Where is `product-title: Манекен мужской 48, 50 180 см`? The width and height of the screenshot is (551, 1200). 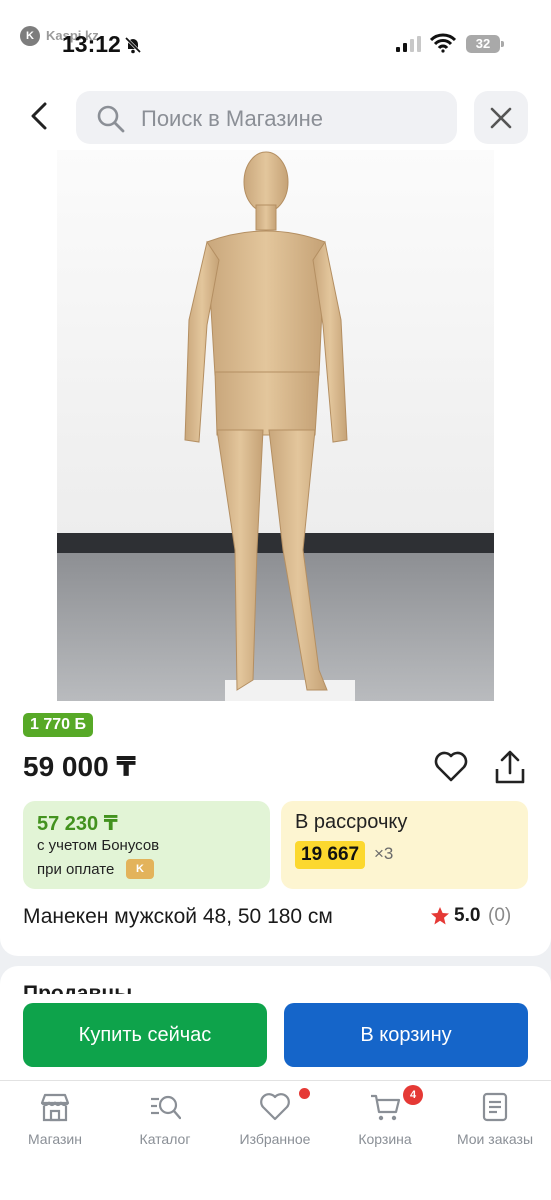 product-title: Манекен мужской 48, 50 180 см is located at coordinates (178, 916).